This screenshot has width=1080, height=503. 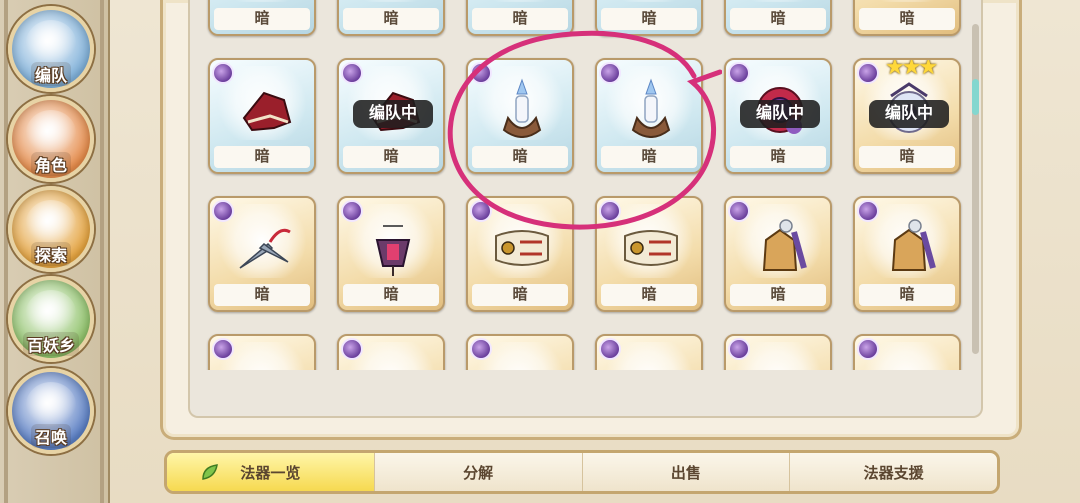 What do you see at coordinates (51, 313) in the screenshot?
I see `village-icon` at bounding box center [51, 313].